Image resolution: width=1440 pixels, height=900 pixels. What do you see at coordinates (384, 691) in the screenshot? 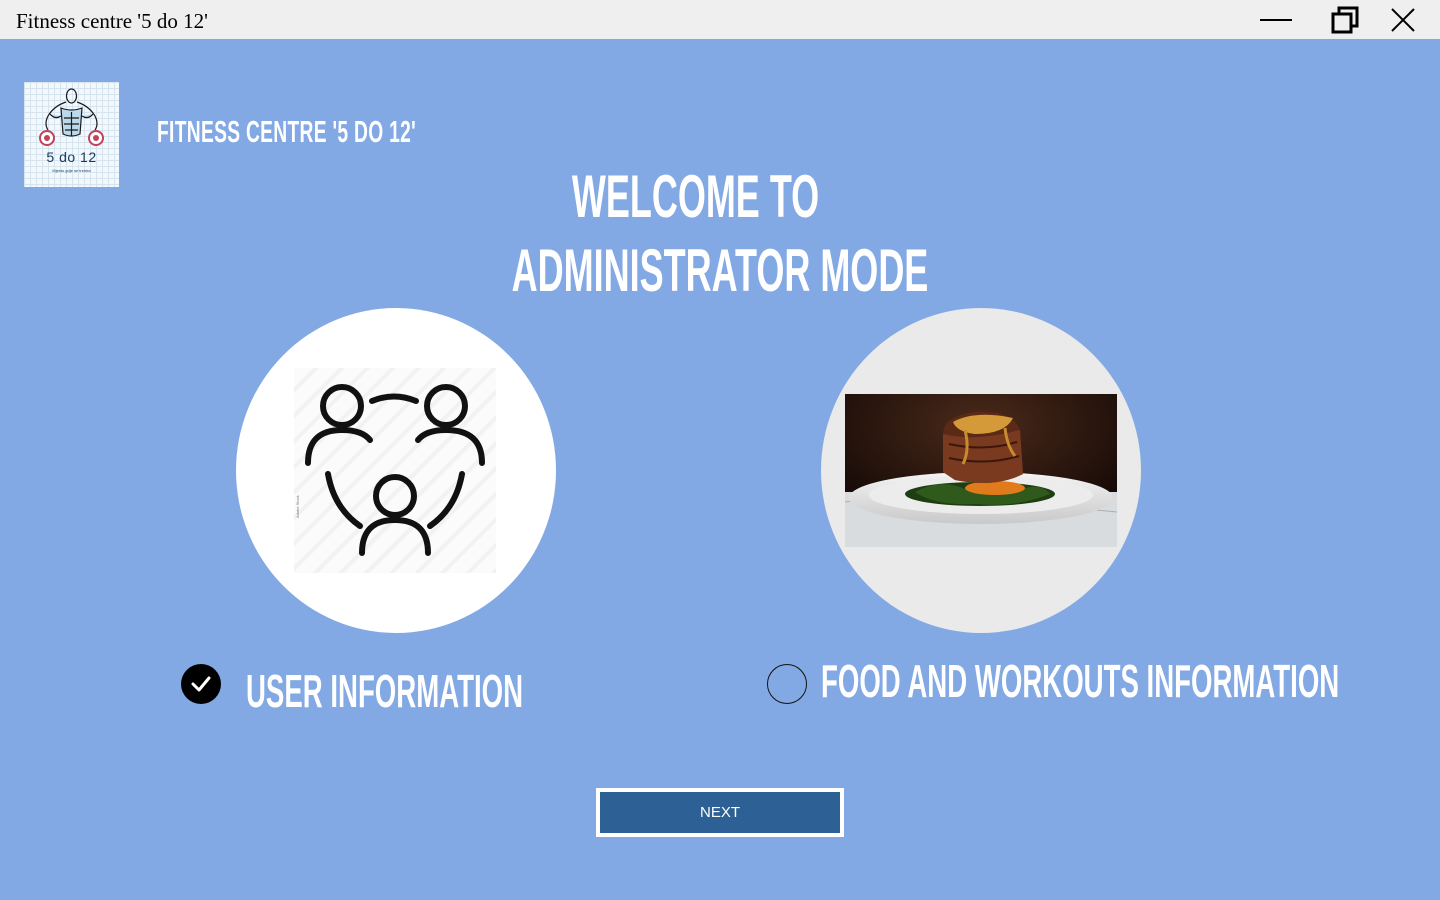
I see `user-information-label: USER INFORMATION` at bounding box center [384, 691].